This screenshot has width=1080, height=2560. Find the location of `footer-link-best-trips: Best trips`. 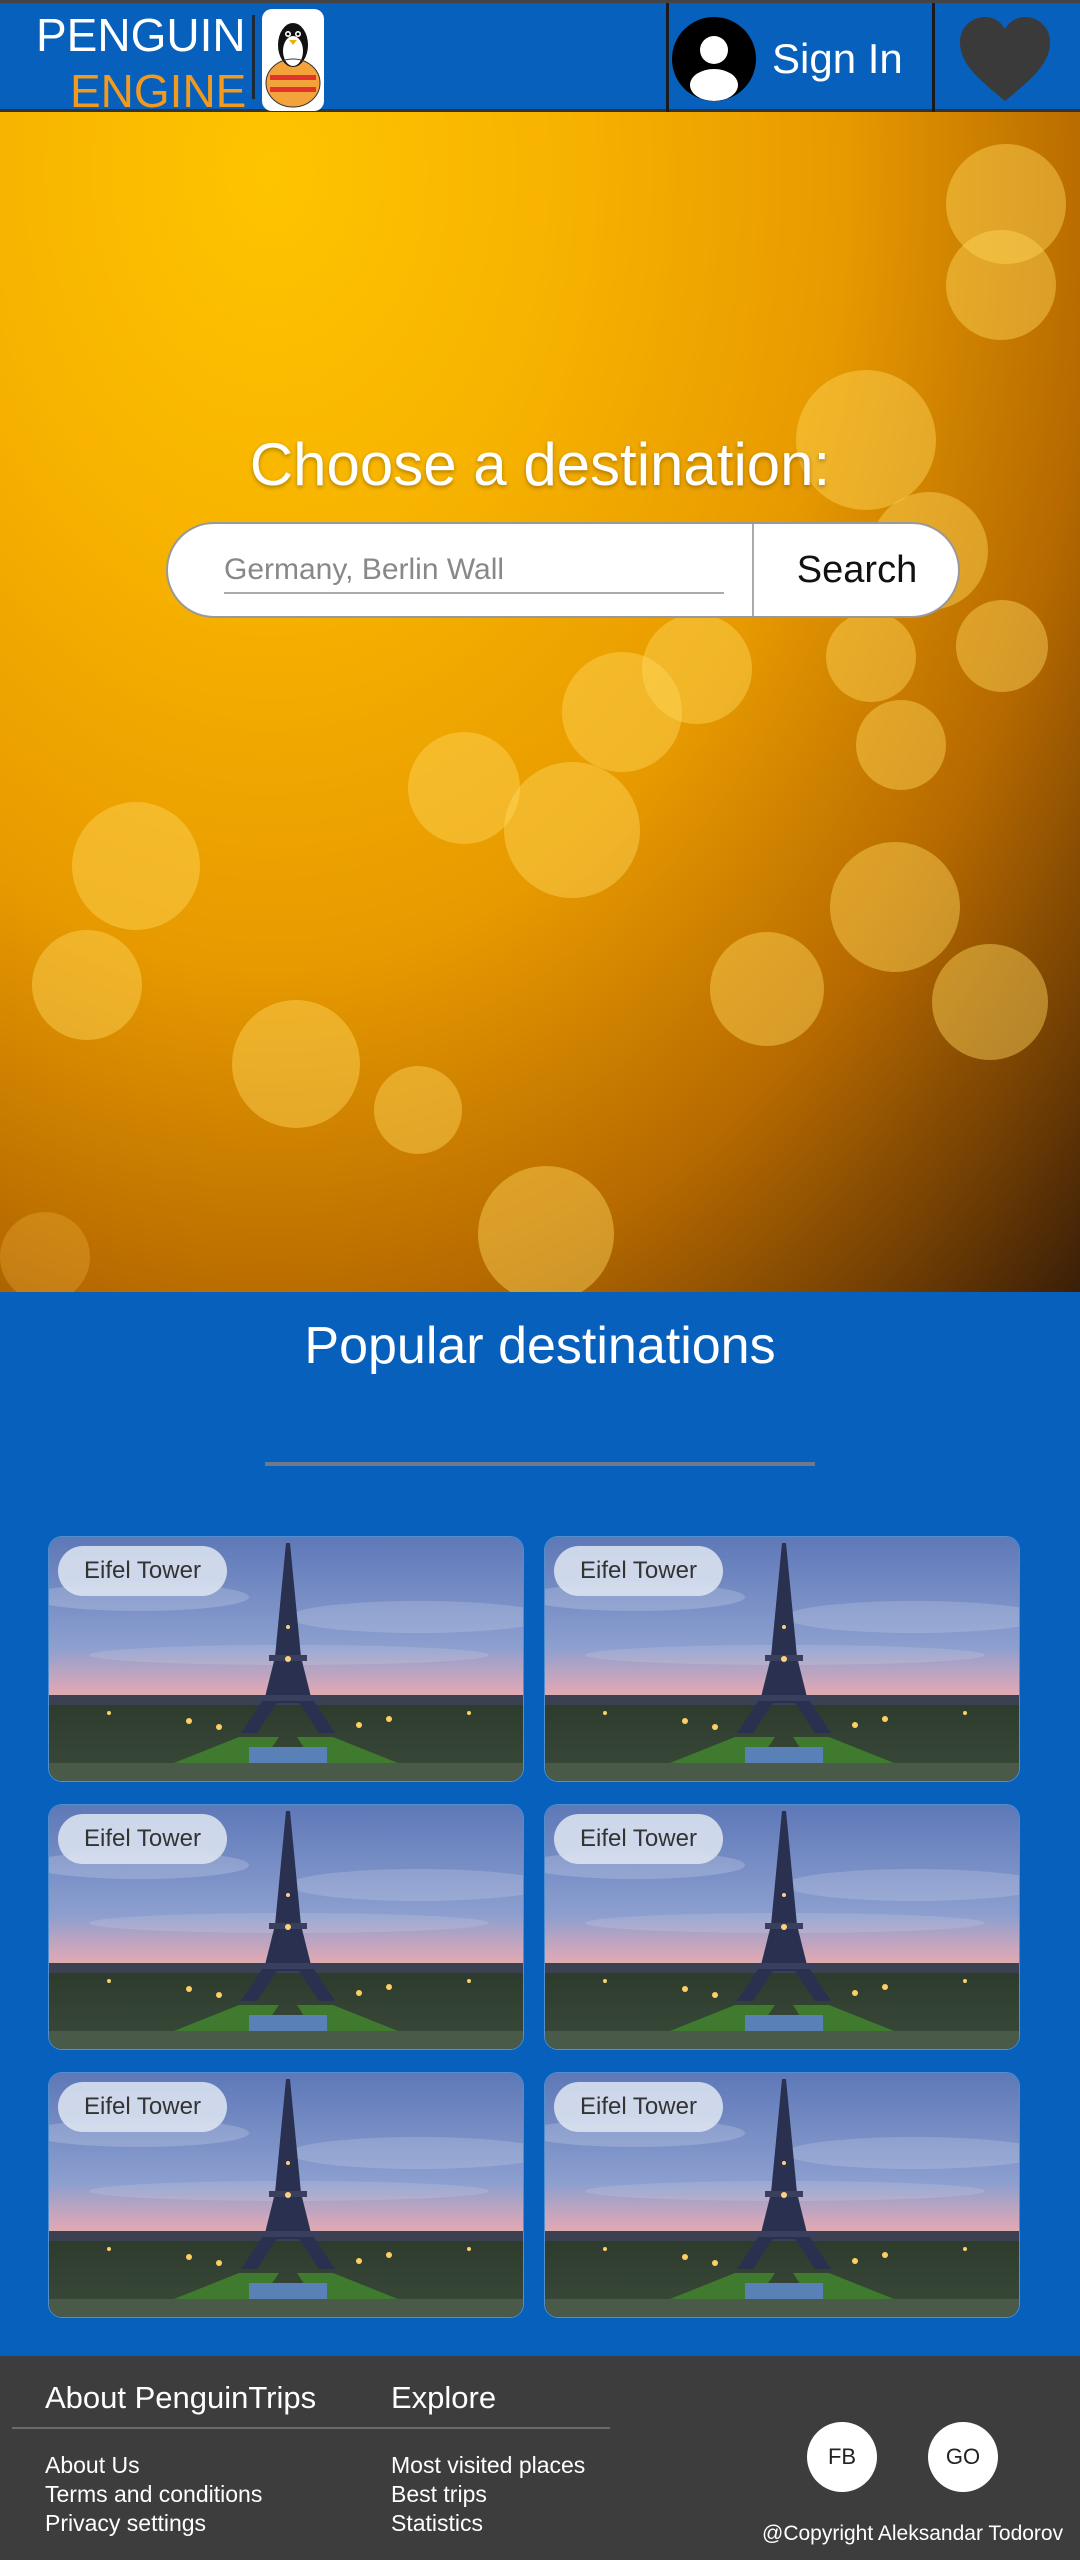

footer-link-best-trips: Best trips is located at coordinates (439, 2494).